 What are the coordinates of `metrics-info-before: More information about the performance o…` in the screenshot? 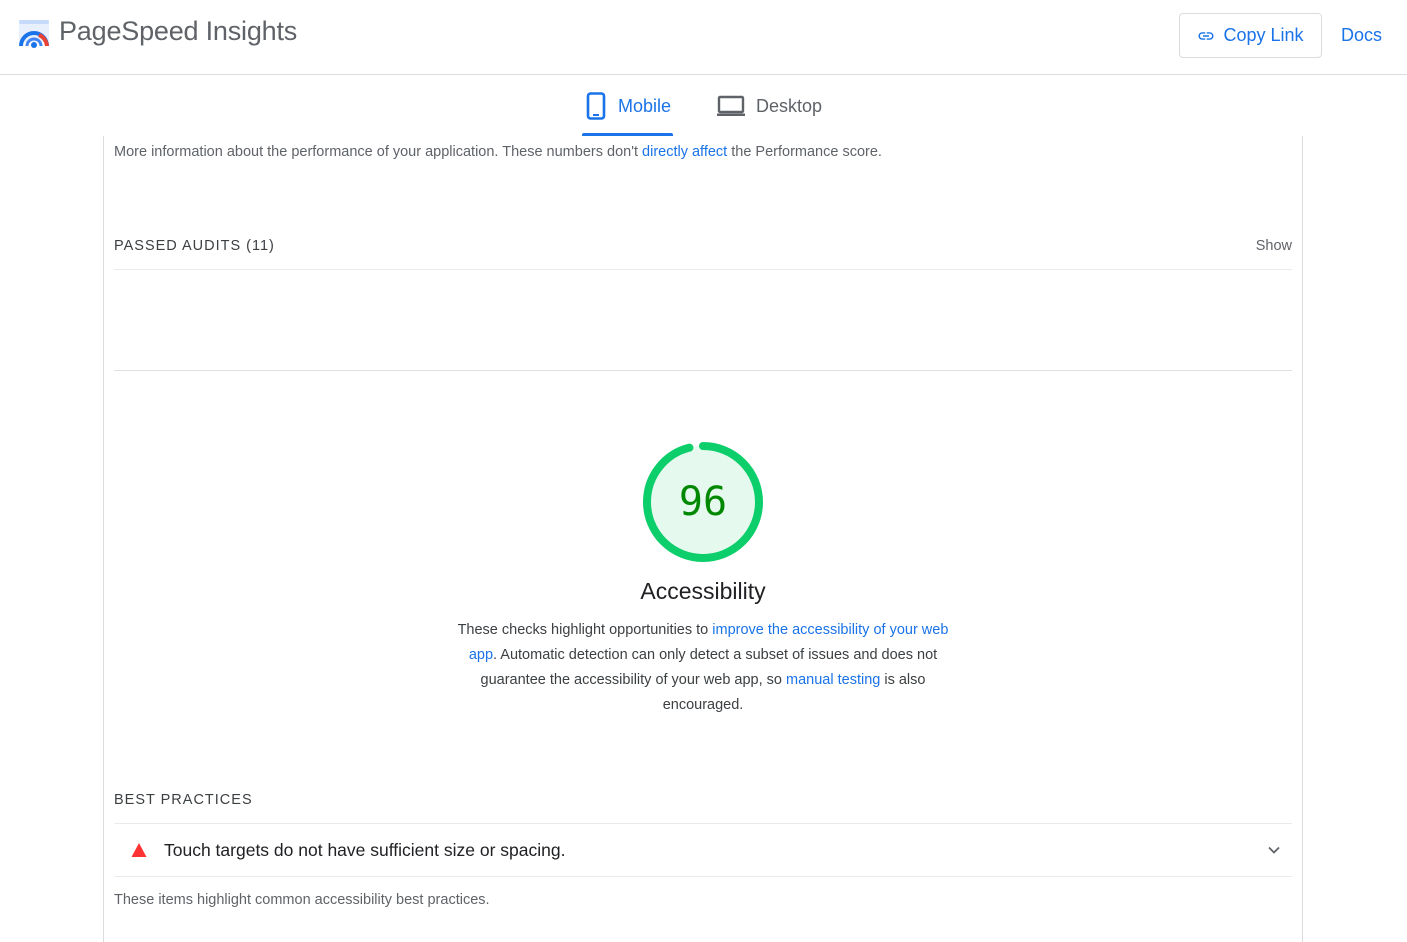 It's located at (378, 152).